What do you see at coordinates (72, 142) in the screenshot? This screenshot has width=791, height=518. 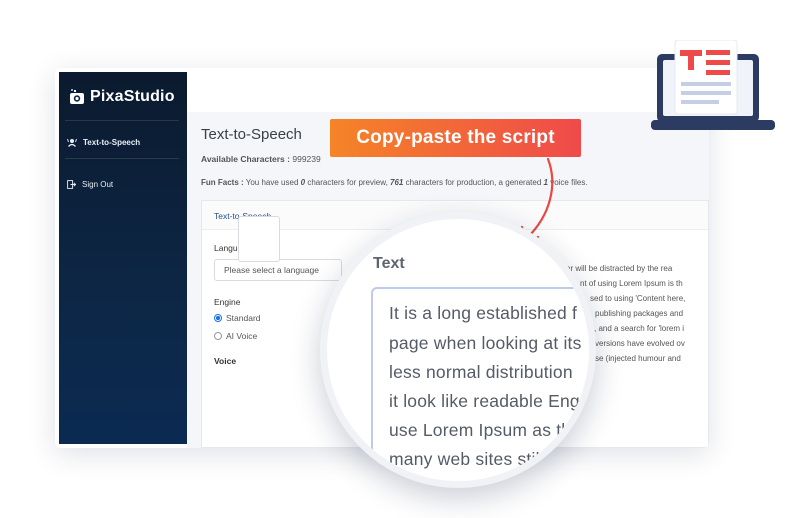 I see `speech-icon` at bounding box center [72, 142].